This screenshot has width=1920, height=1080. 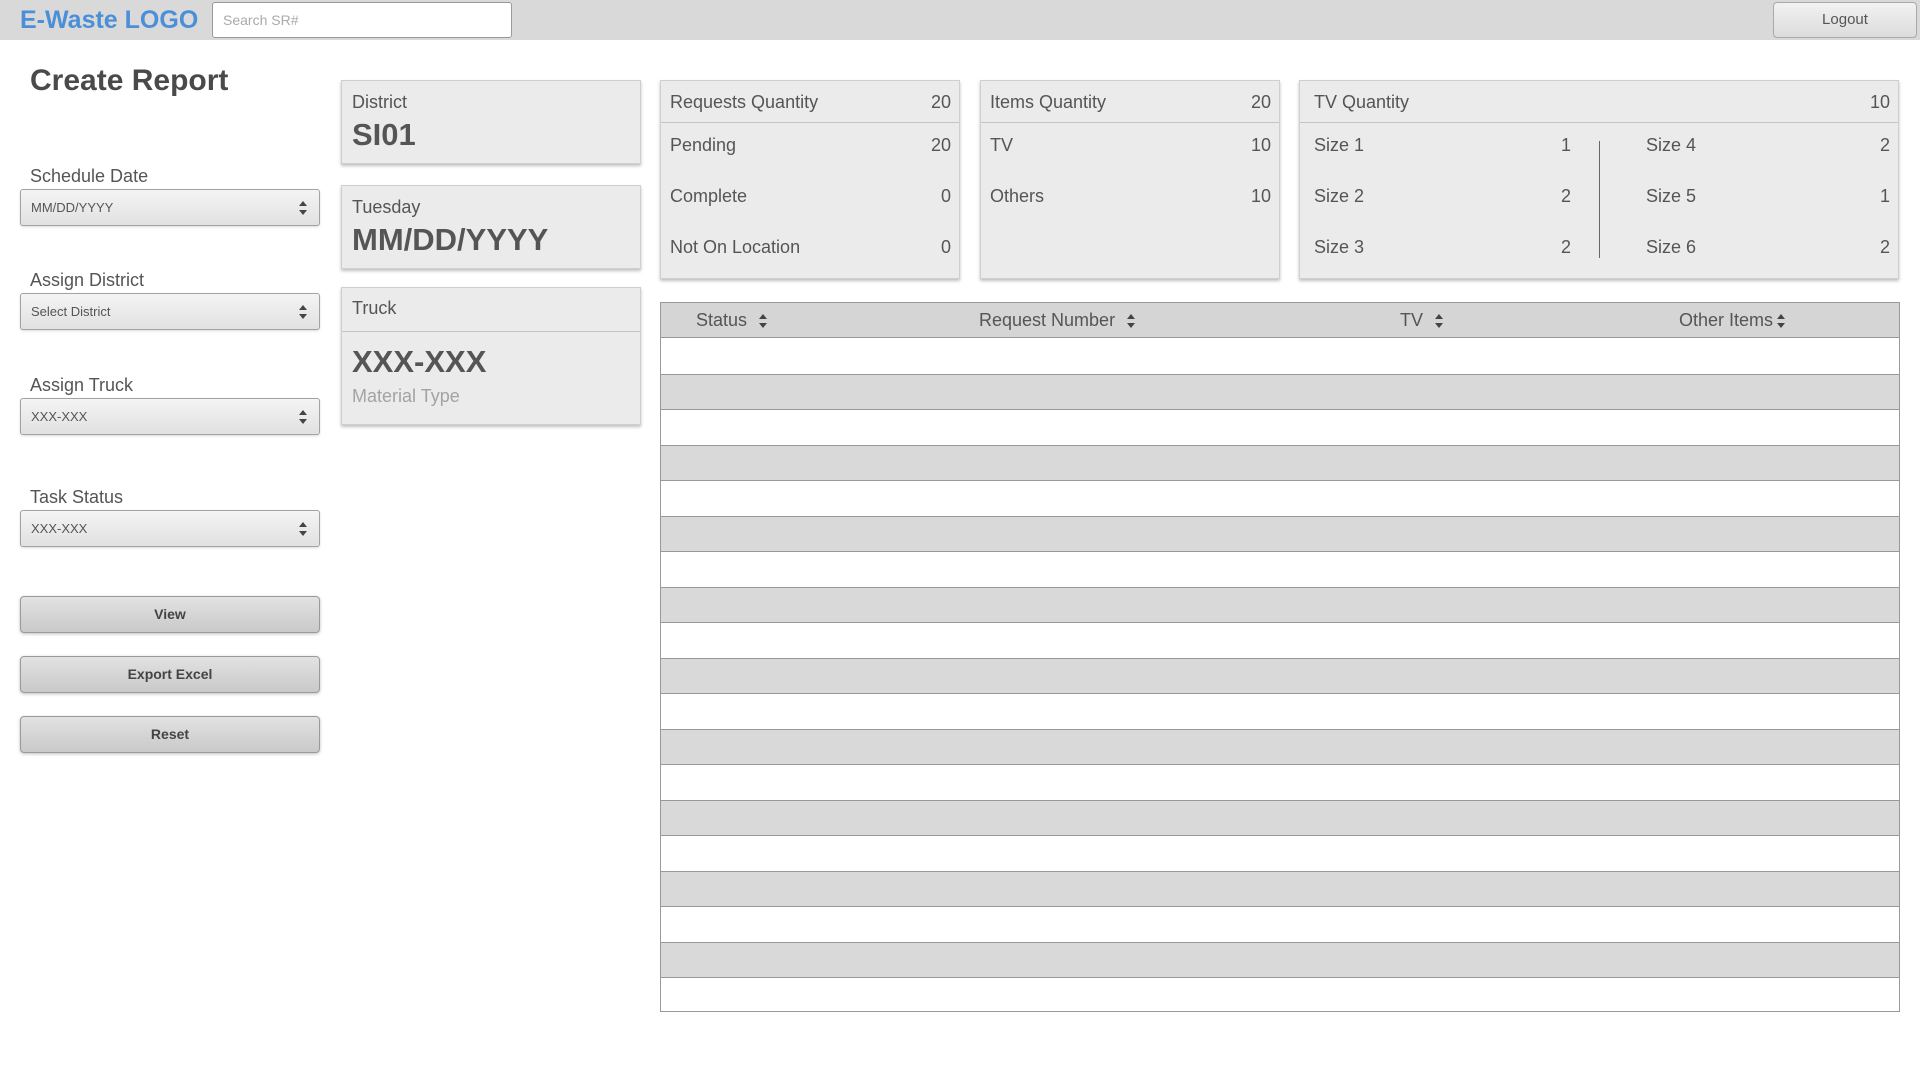 I want to click on table-header: Status Request Number TV Other Items, so click(x=1280, y=320).